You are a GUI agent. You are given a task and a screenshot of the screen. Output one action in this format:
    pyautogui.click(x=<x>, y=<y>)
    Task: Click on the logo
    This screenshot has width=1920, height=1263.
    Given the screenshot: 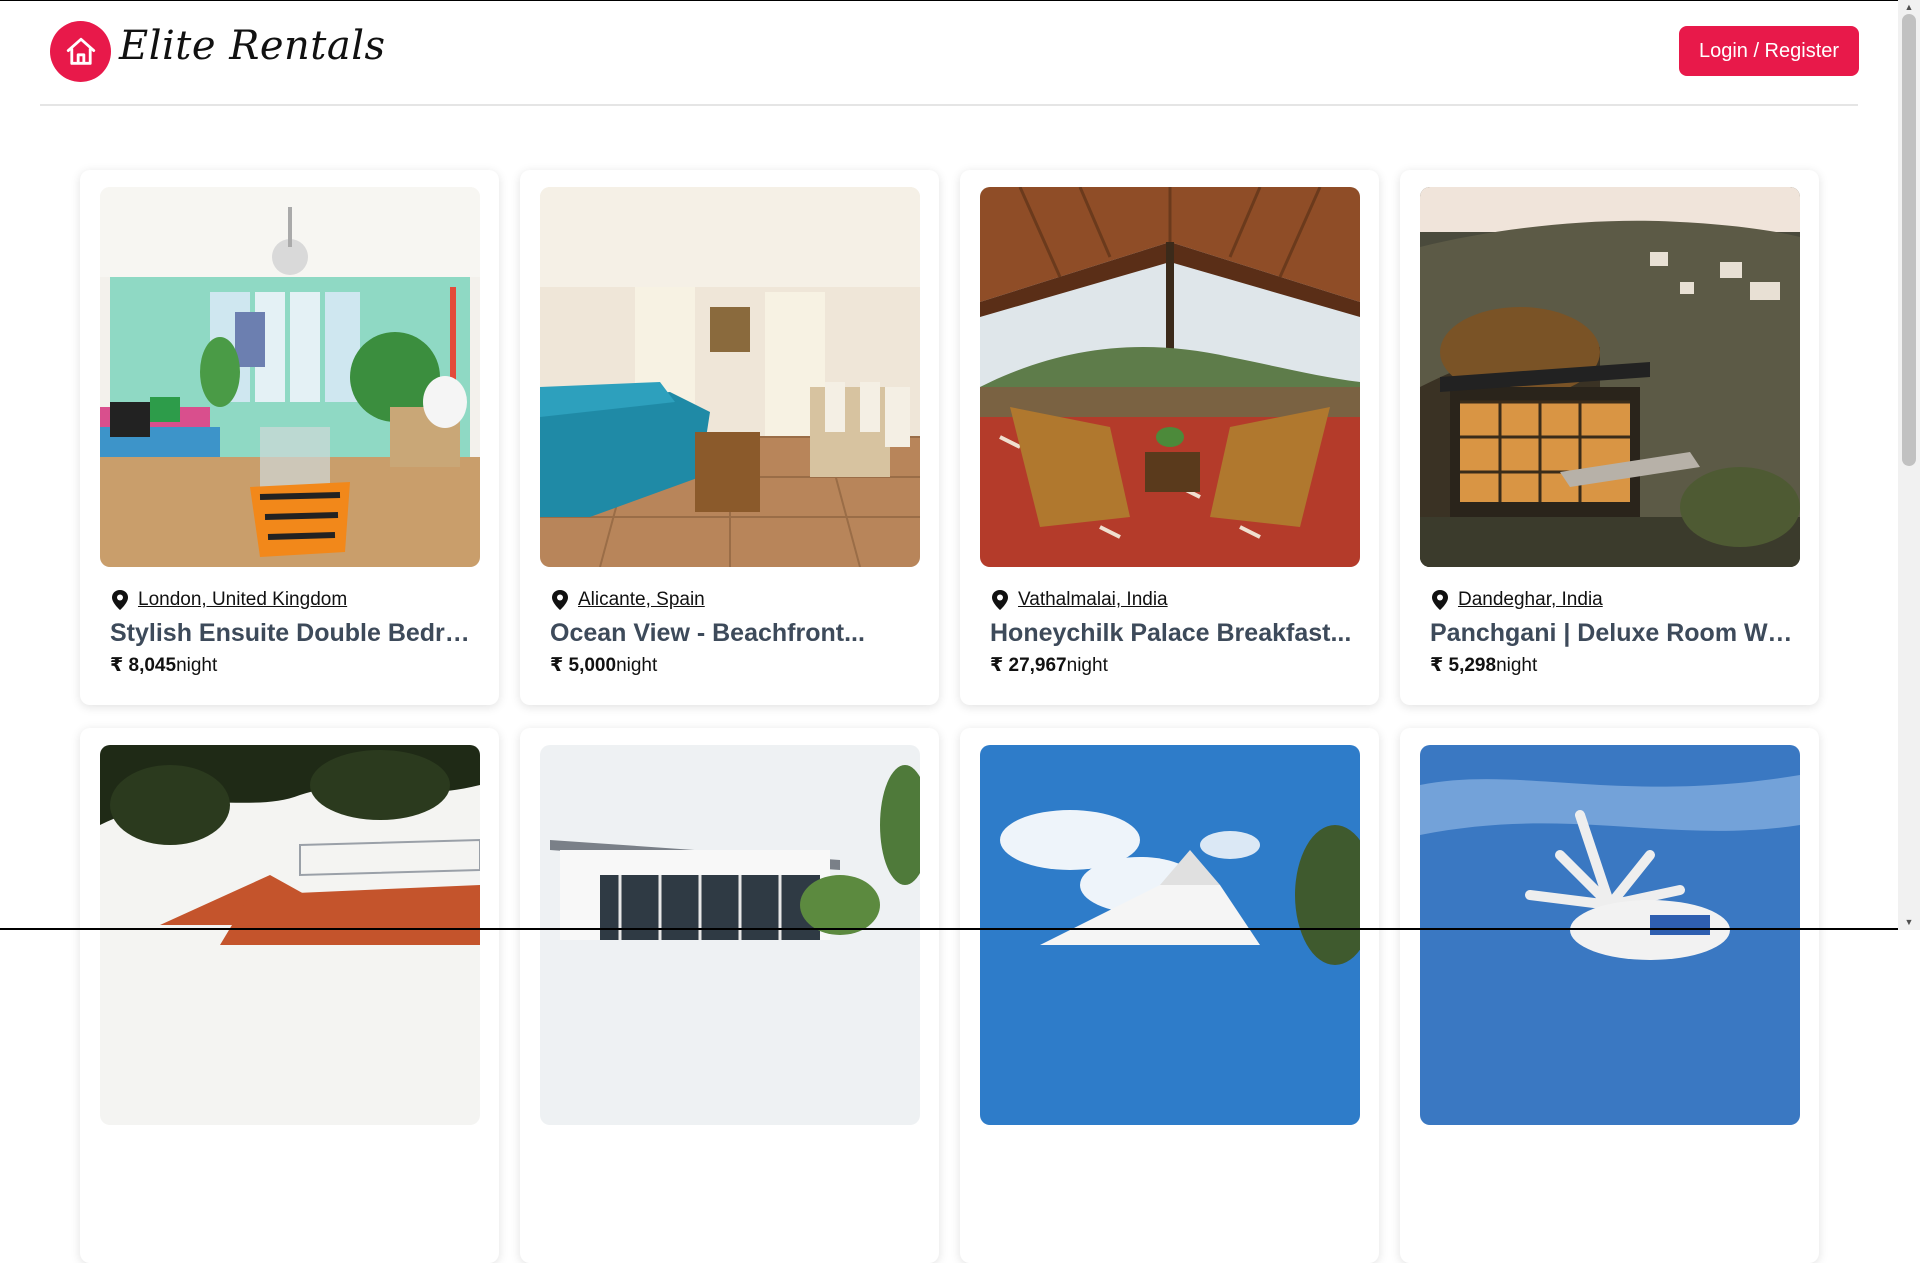 What is the action you would take?
    pyautogui.click(x=80, y=51)
    